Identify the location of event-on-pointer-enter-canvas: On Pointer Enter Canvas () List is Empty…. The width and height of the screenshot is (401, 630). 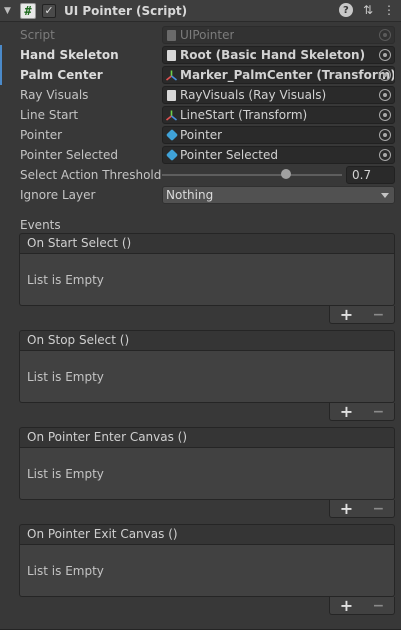
(207, 472).